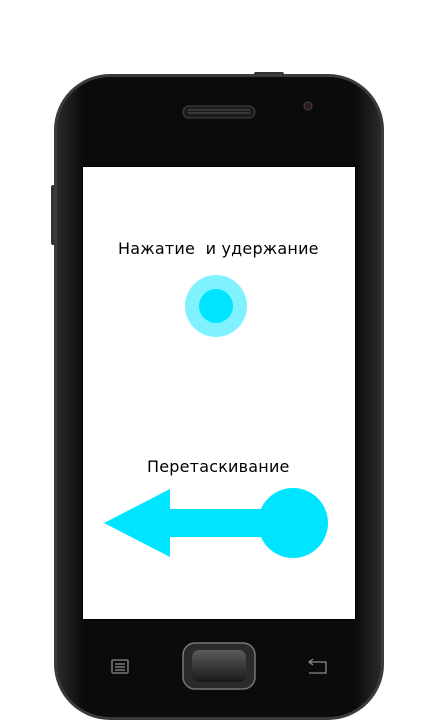  I want to click on press-hold-inner-dot, so click(216, 306).